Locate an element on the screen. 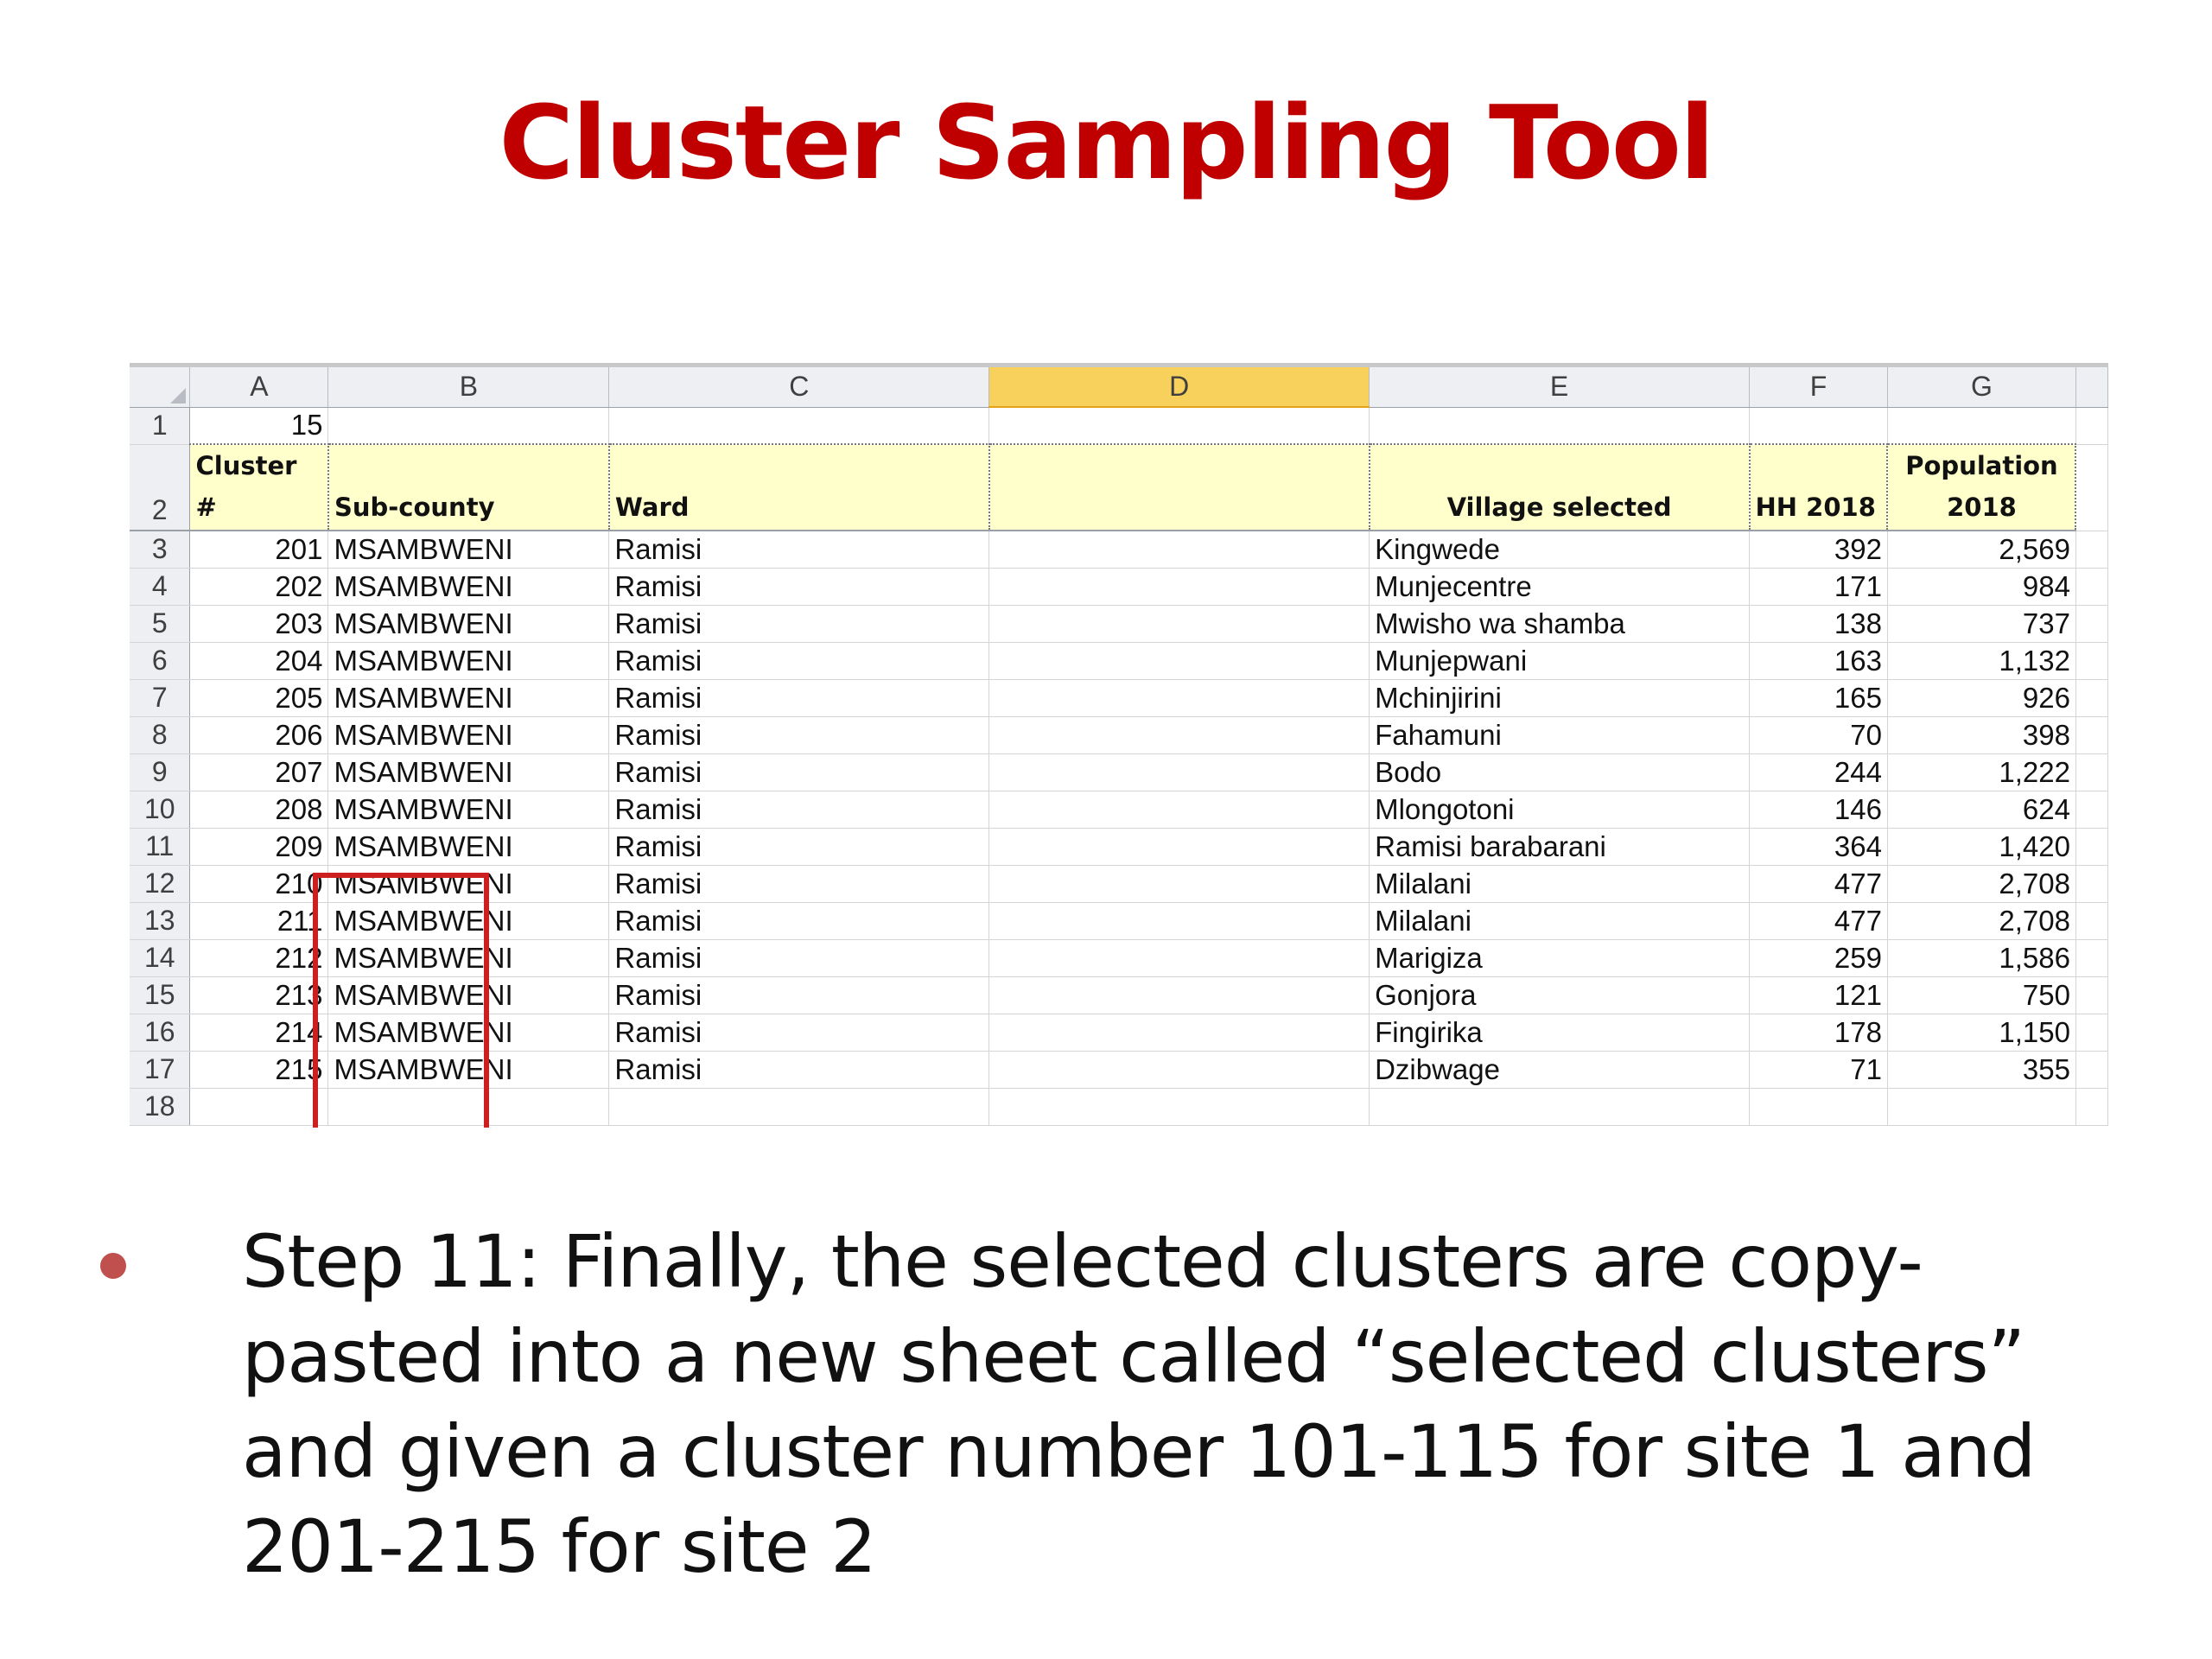 The image size is (2212, 1659). population-2018-cell: 1,420 is located at coordinates (1981, 847).